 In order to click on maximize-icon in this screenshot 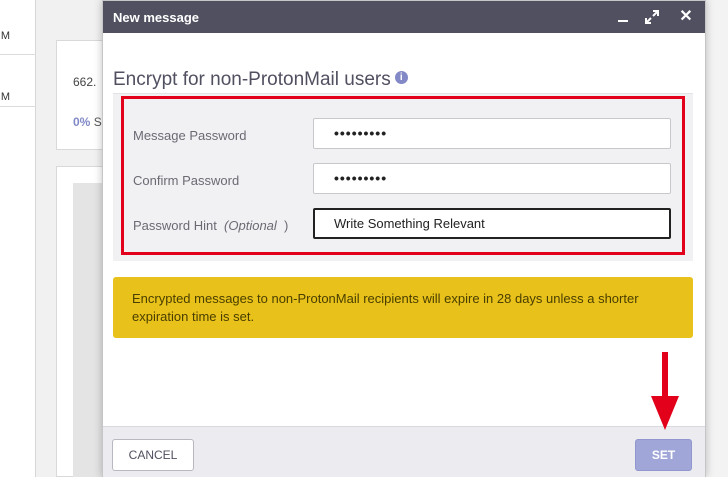, I will do `click(652, 17)`.